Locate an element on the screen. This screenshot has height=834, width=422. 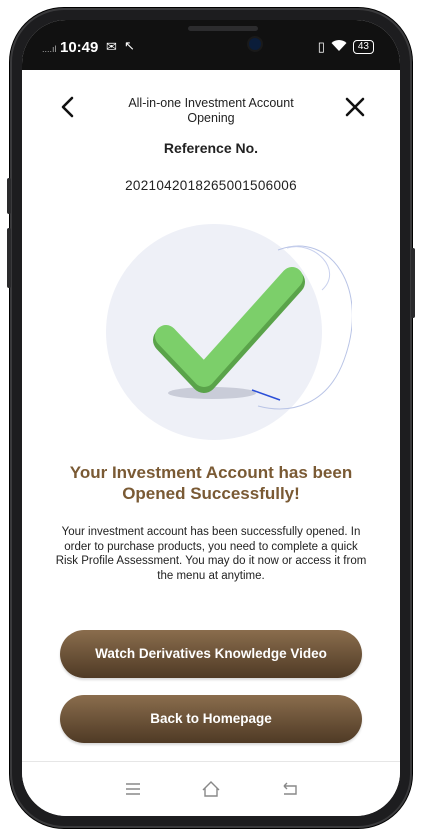
volume-button-lower is located at coordinates (9, 258).